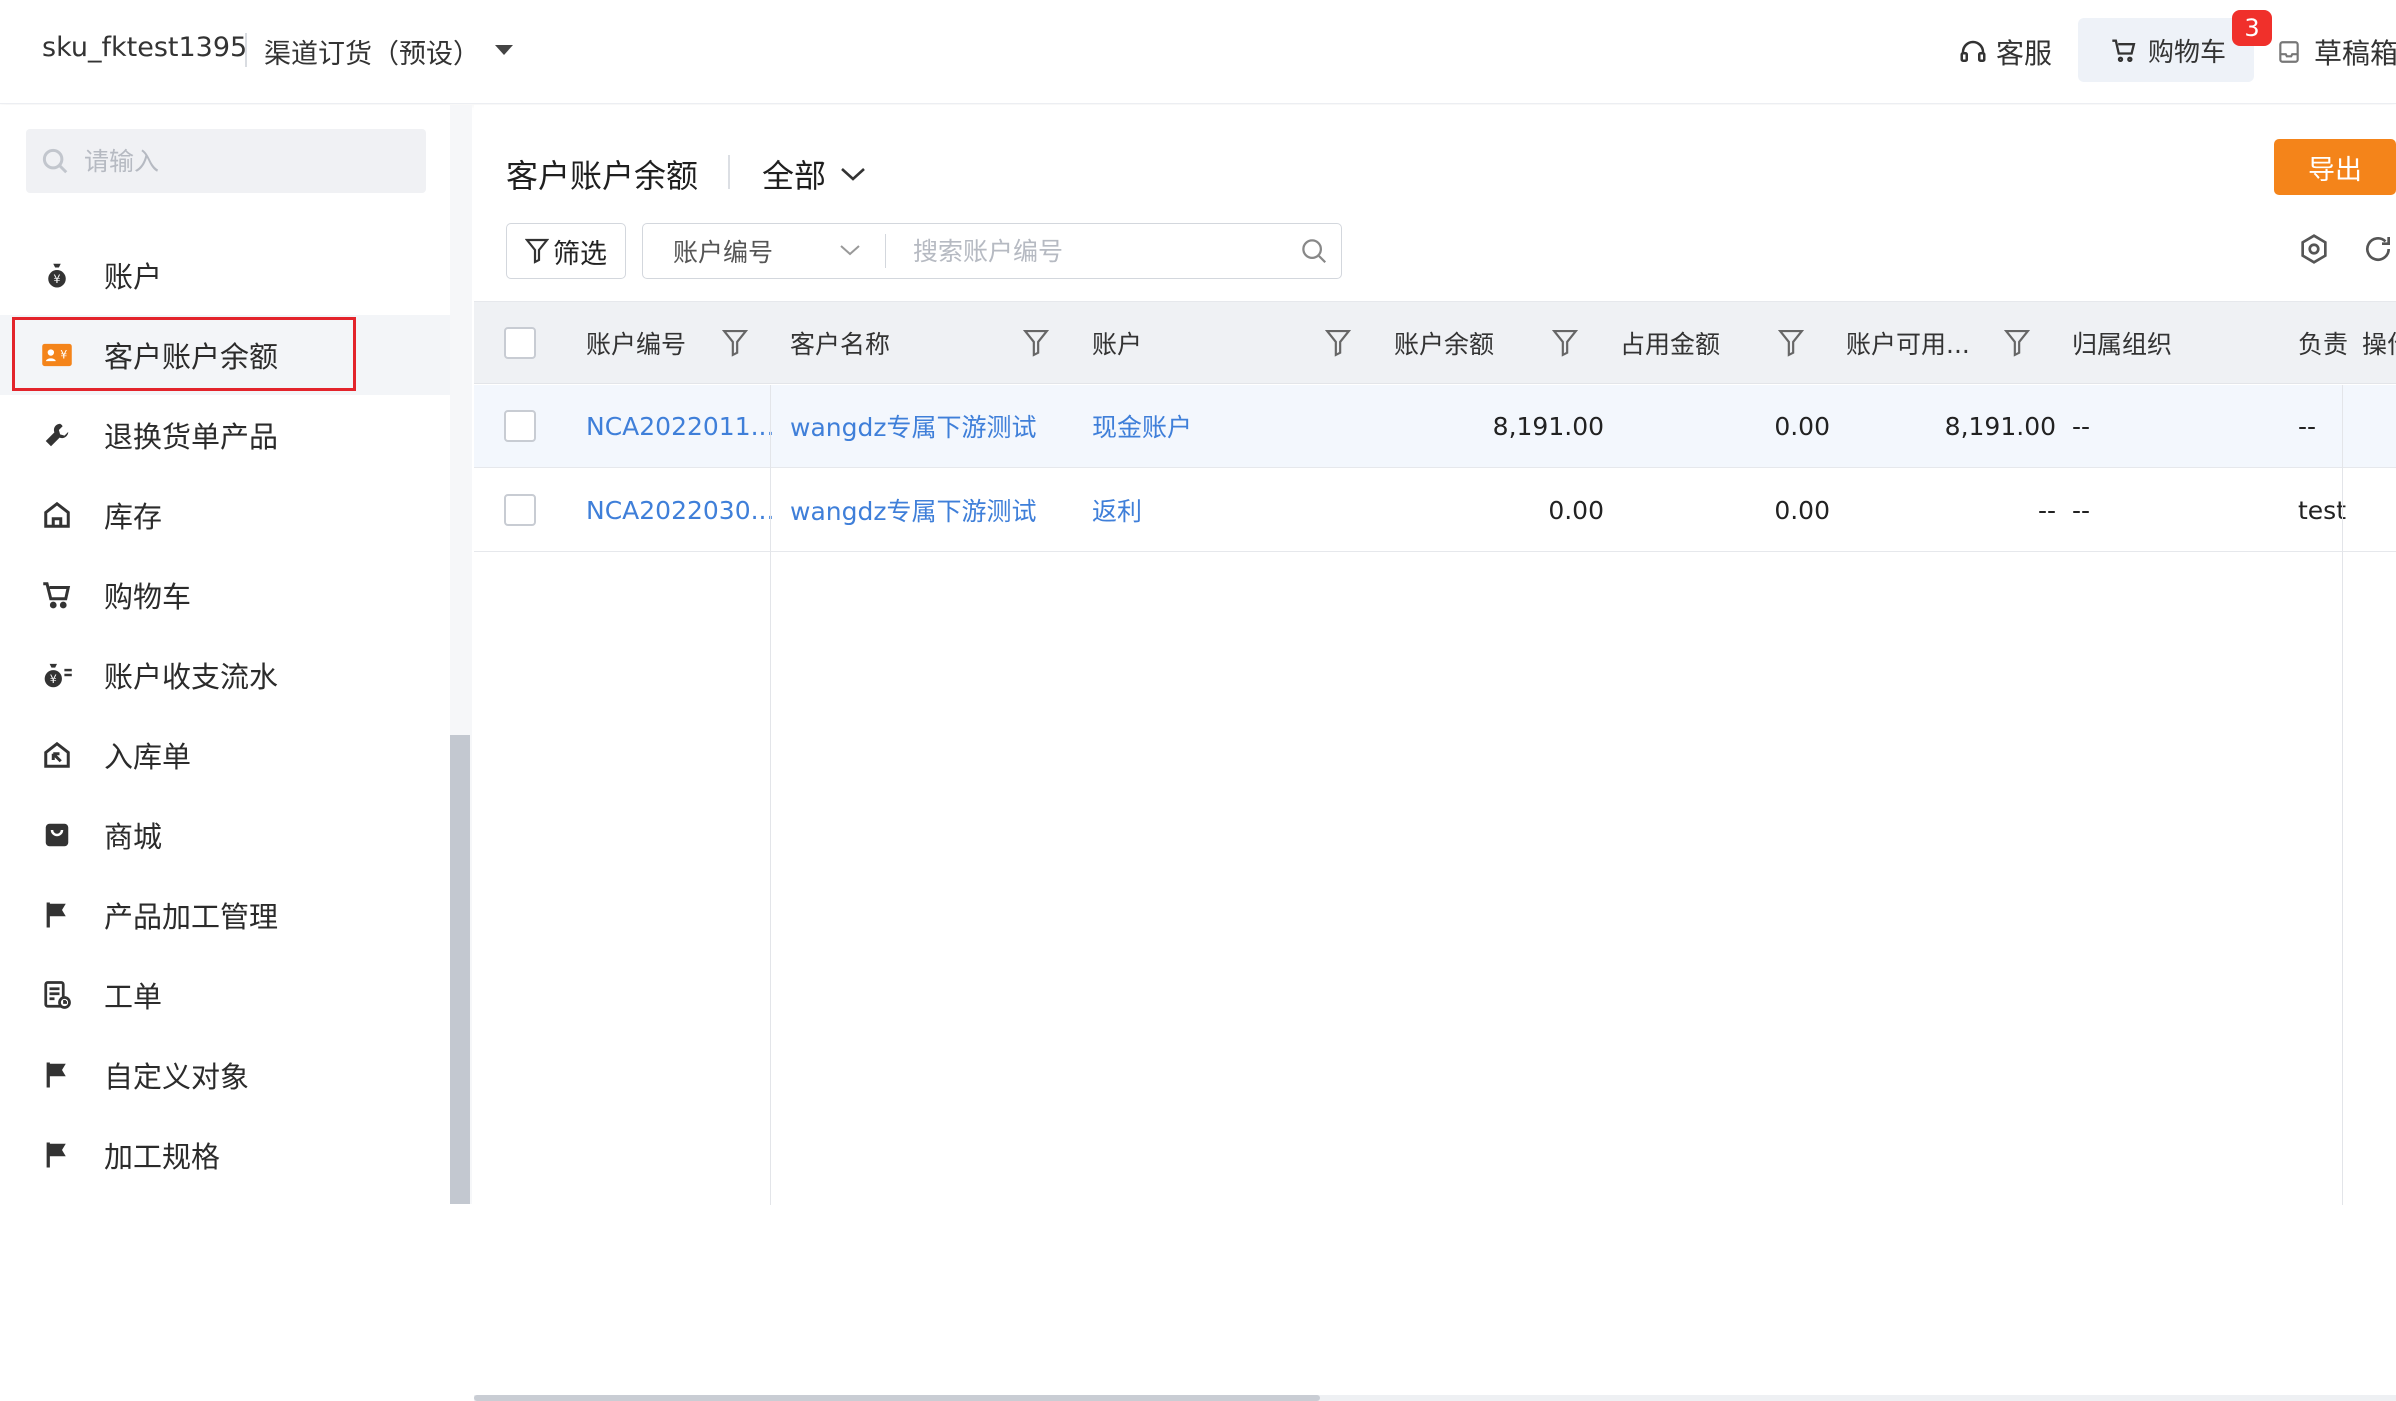 The width and height of the screenshot is (2396, 1401). What do you see at coordinates (1198, 52) in the screenshot?
I see `top-bar: sku_fktest1395 渠道订货（预设） 客服 购物车 3 草稿箱` at bounding box center [1198, 52].